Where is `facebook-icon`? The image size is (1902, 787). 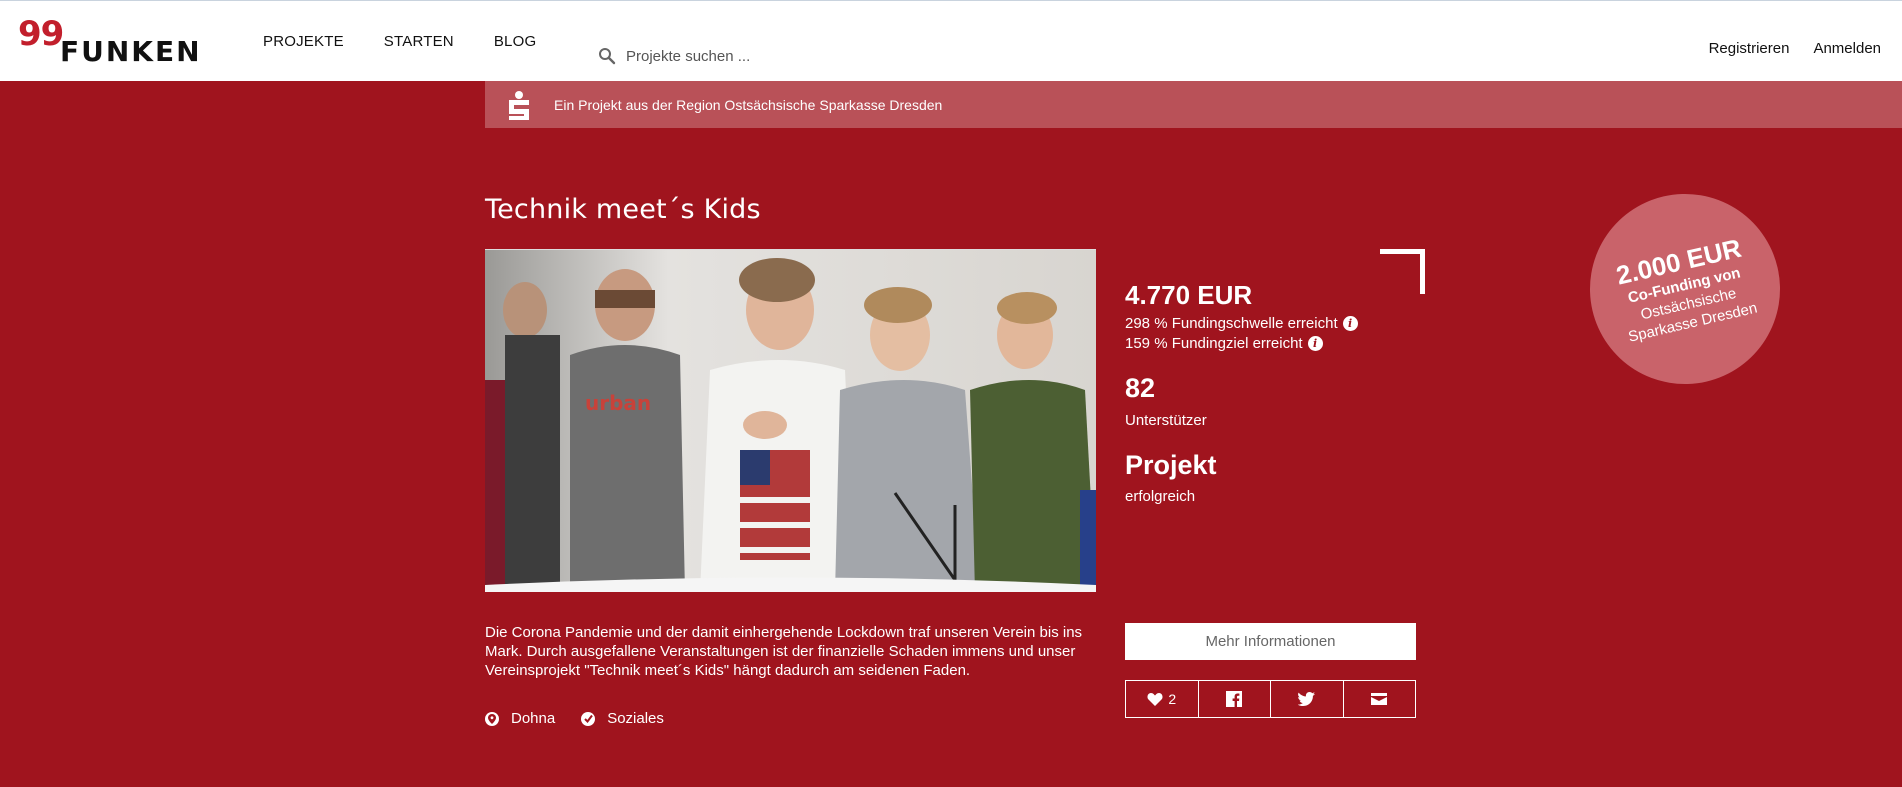
facebook-icon is located at coordinates (1234, 699).